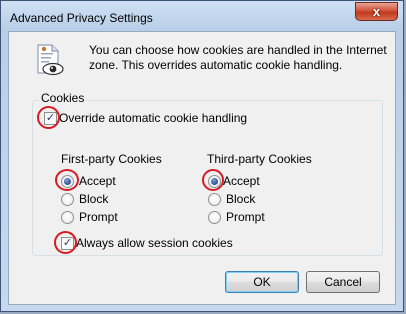 This screenshot has width=406, height=314. Describe the element at coordinates (202, 16) in the screenshot. I see `title-bar: Advanced Privacy Settings x` at that location.